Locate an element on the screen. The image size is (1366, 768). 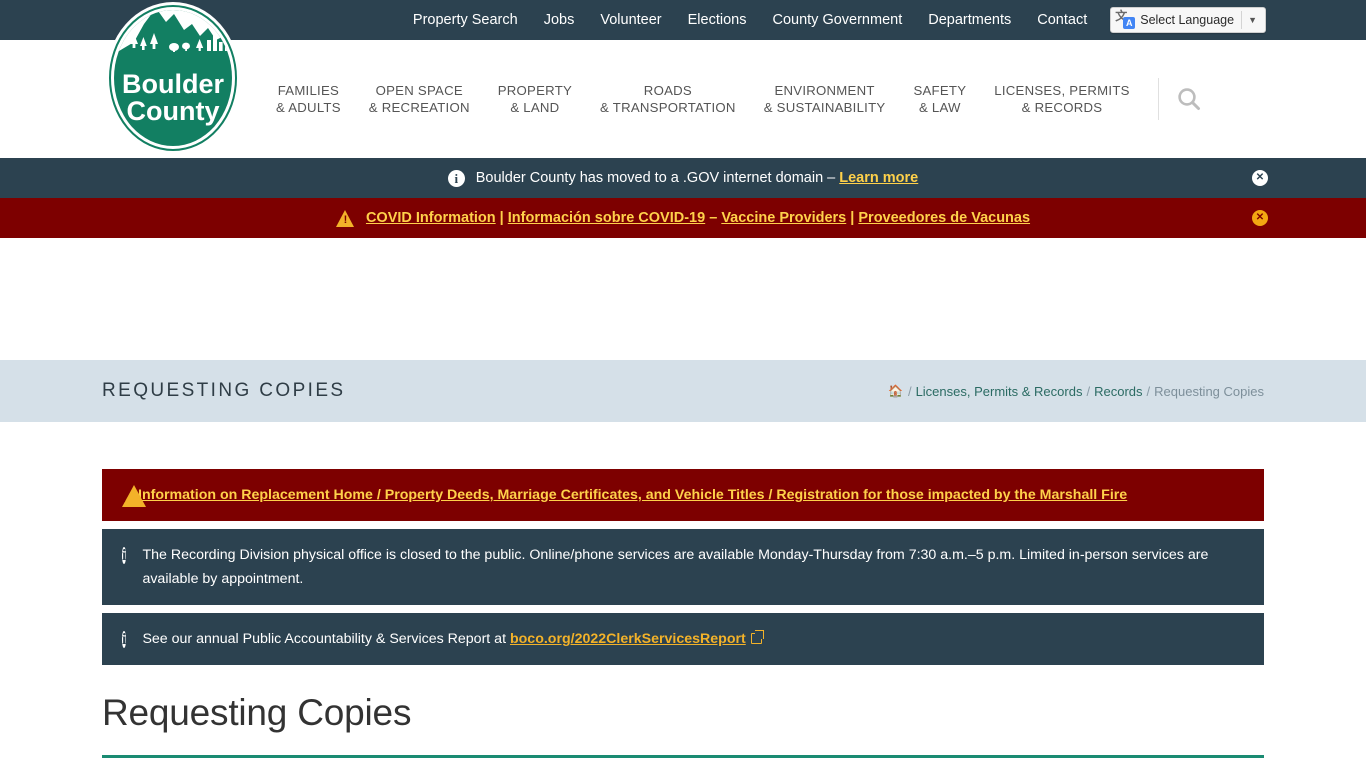
breadcrumb-item-current: Requesting Copies is located at coordinates (1209, 391).